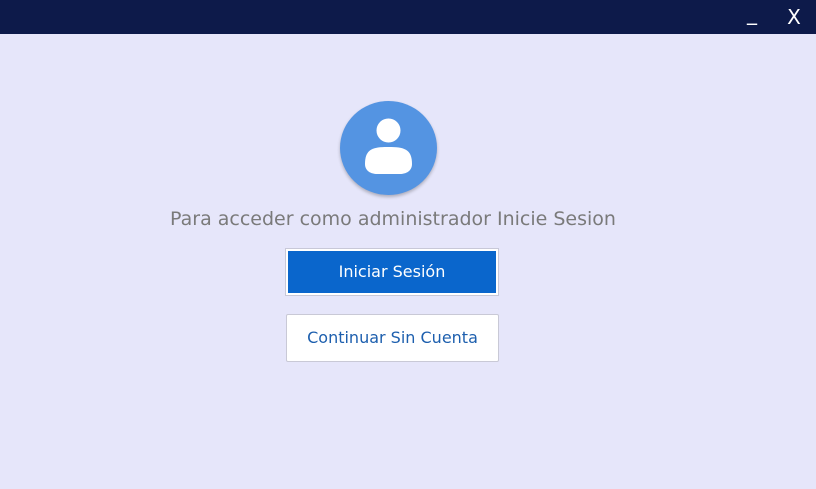 This screenshot has height=489, width=816. What do you see at coordinates (408, 17) in the screenshot?
I see `title-bar: _ X` at bounding box center [408, 17].